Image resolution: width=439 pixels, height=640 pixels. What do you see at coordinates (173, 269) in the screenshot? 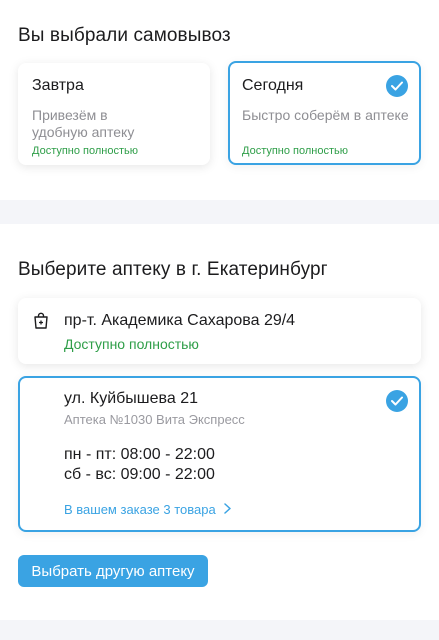
I see `pharmacy-title: Выберите аптеку в г. Екатеринбург` at bounding box center [173, 269].